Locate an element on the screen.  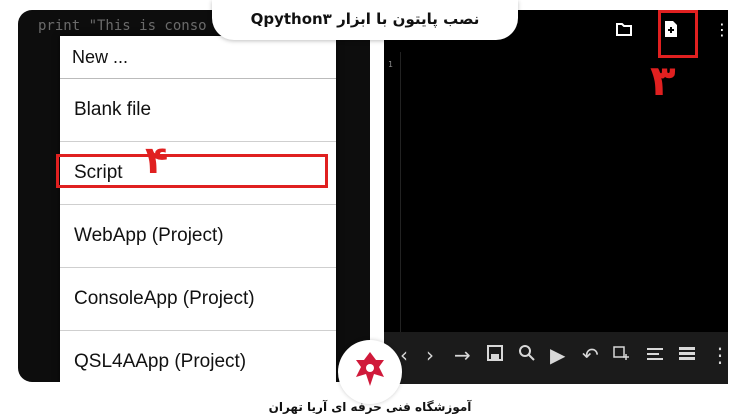
menu-item-webapp: WebApp (Project) is located at coordinates (198, 236).